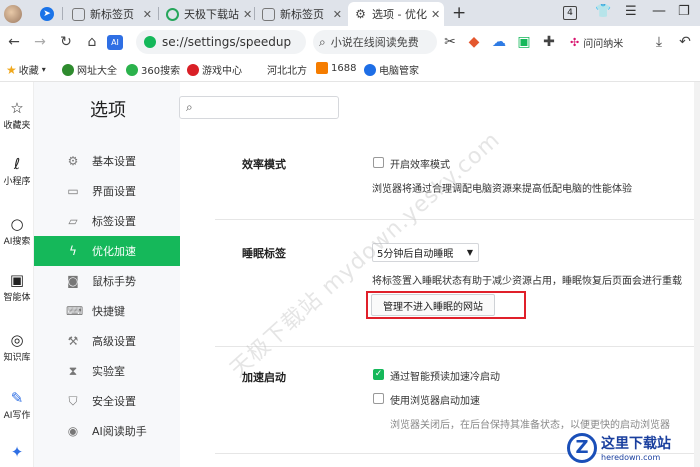 This screenshot has width=700, height=467. I want to click on miniprogram-icon: ℓ, so click(17, 164).